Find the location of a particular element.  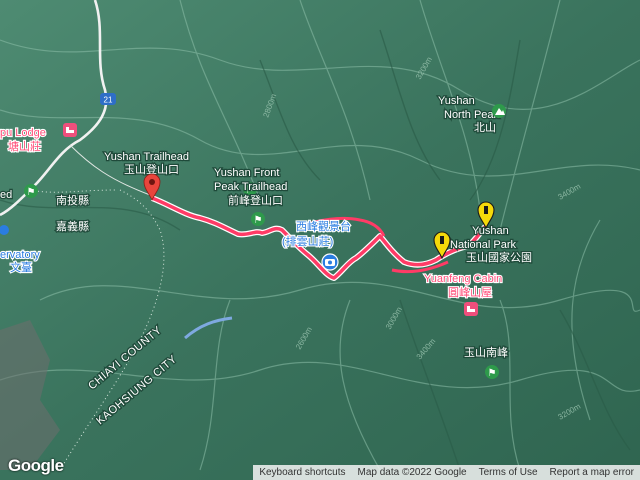

west-peak-label-zh-2: (排雲山莊) is located at coordinates (307, 241).